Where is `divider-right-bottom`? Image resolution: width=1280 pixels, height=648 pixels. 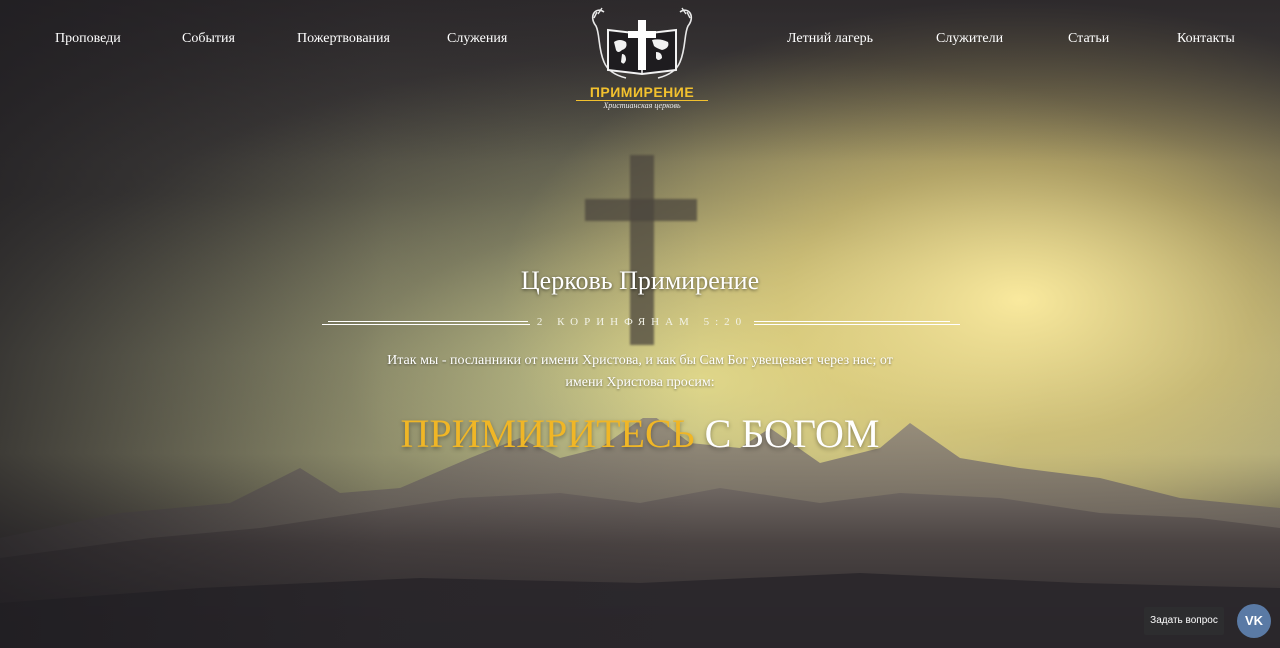
divider-right-bottom is located at coordinates (857, 324).